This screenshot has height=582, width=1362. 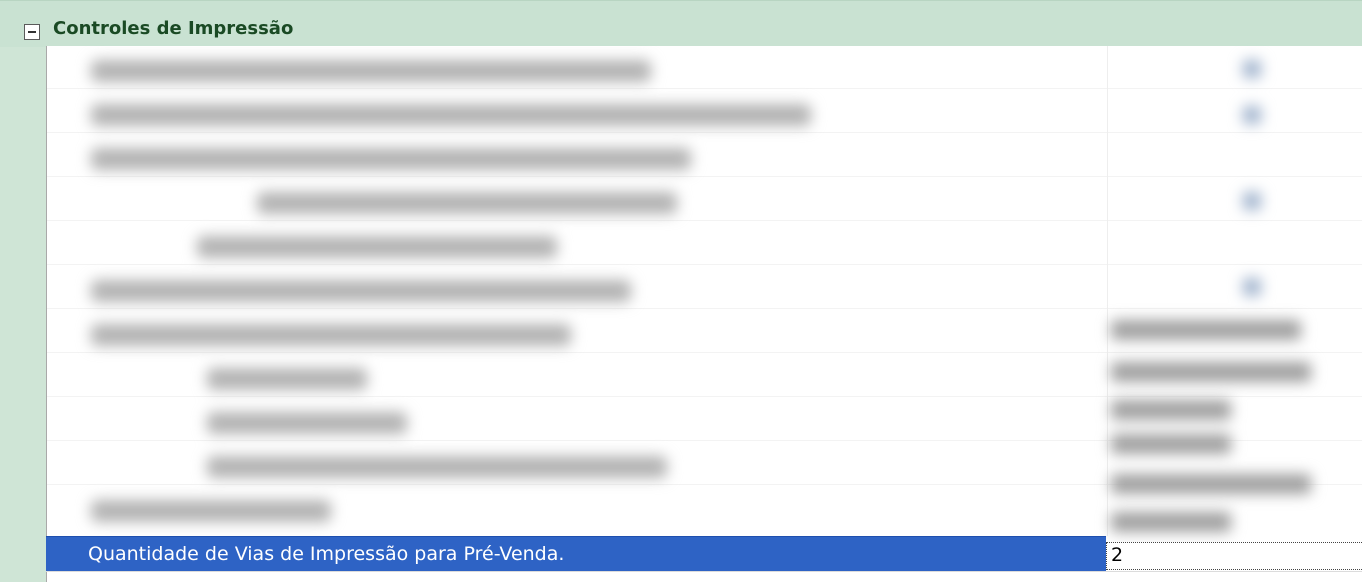 What do you see at coordinates (704, 571) in the screenshot?
I see `grid-bottom-border` at bounding box center [704, 571].